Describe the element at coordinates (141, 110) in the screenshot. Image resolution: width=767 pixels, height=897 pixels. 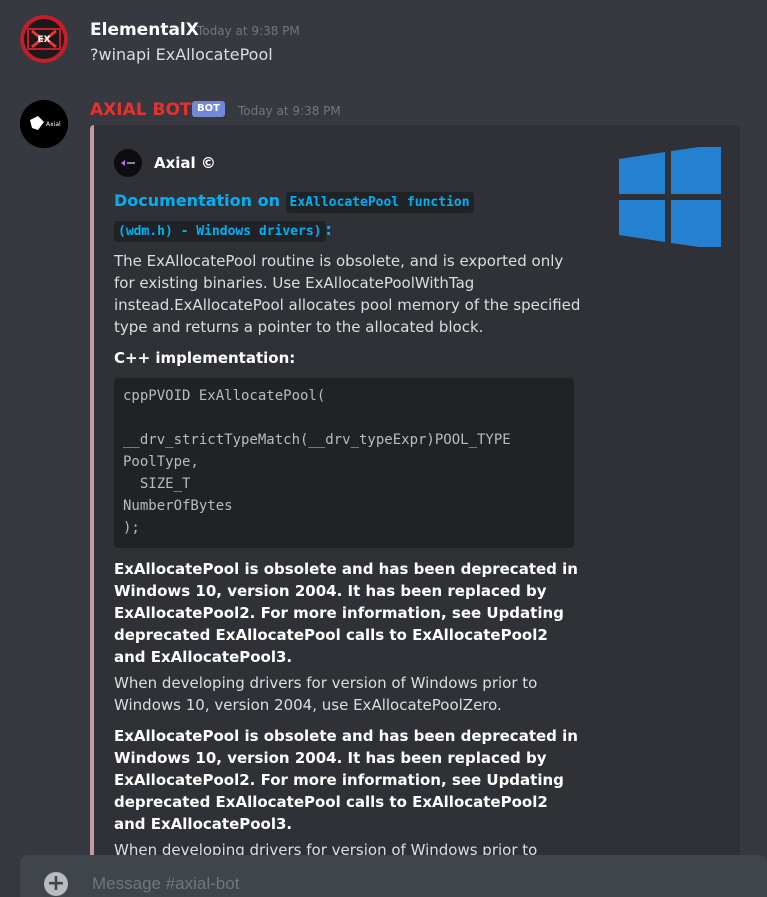
I see `bot-username: AXIAL BOT` at that location.